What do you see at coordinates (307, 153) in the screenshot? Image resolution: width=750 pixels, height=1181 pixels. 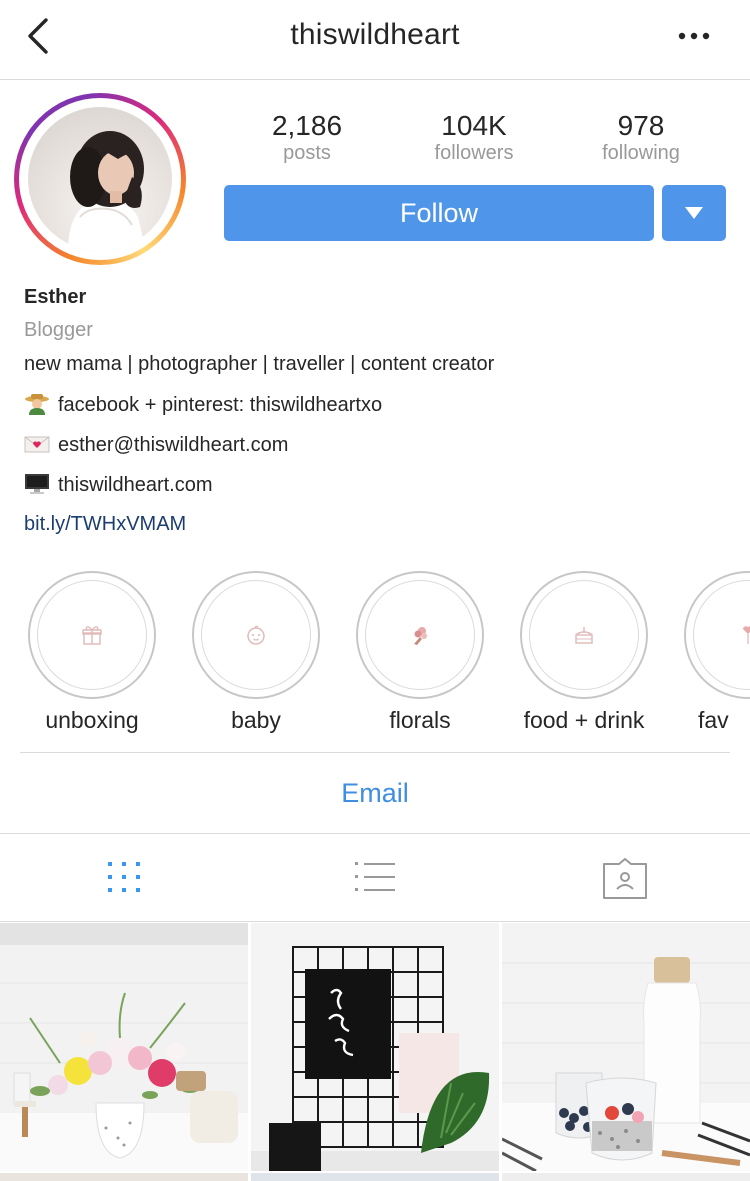 I see `posts-label: posts` at bounding box center [307, 153].